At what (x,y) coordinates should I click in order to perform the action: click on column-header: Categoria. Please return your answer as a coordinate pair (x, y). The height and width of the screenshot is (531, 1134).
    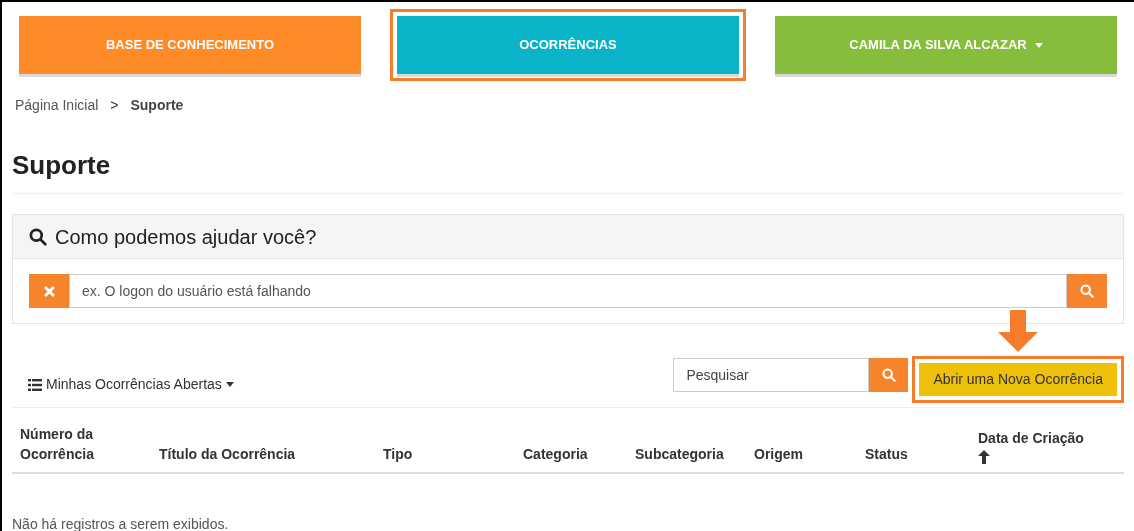
    Looking at the image, I should click on (571, 454).